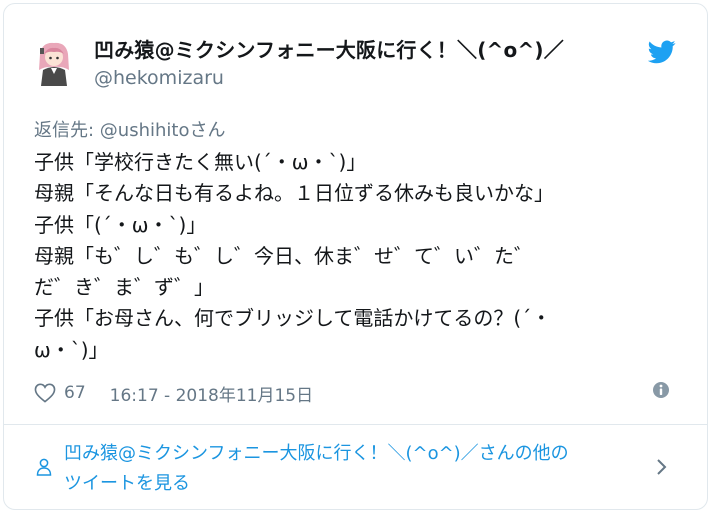 The image size is (712, 514). What do you see at coordinates (294, 193) in the screenshot?
I see `tweet-text-line: 母親「そんな日も有るよね。１日位ずる休みも良いかな」` at bounding box center [294, 193].